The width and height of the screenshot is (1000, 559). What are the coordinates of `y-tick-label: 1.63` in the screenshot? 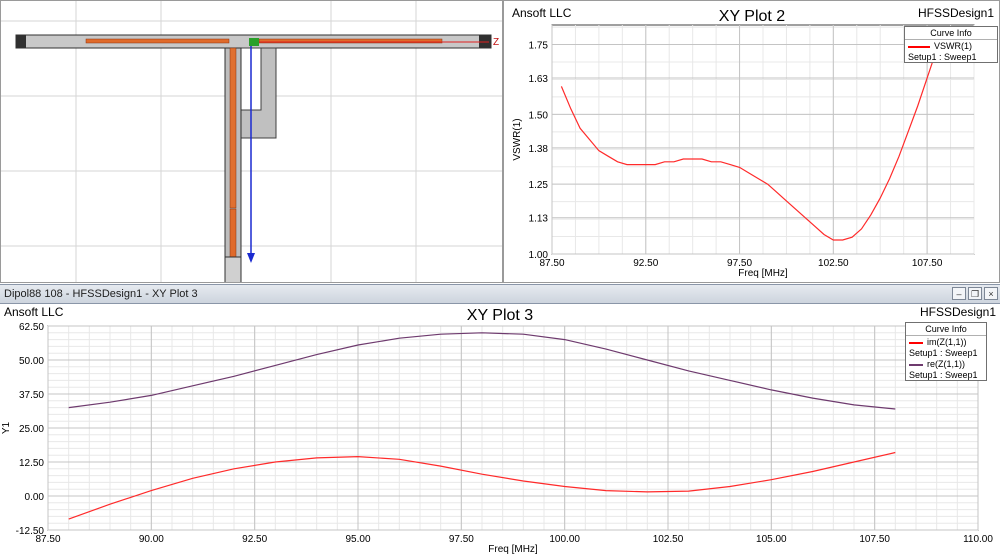 It's located at (539, 79).